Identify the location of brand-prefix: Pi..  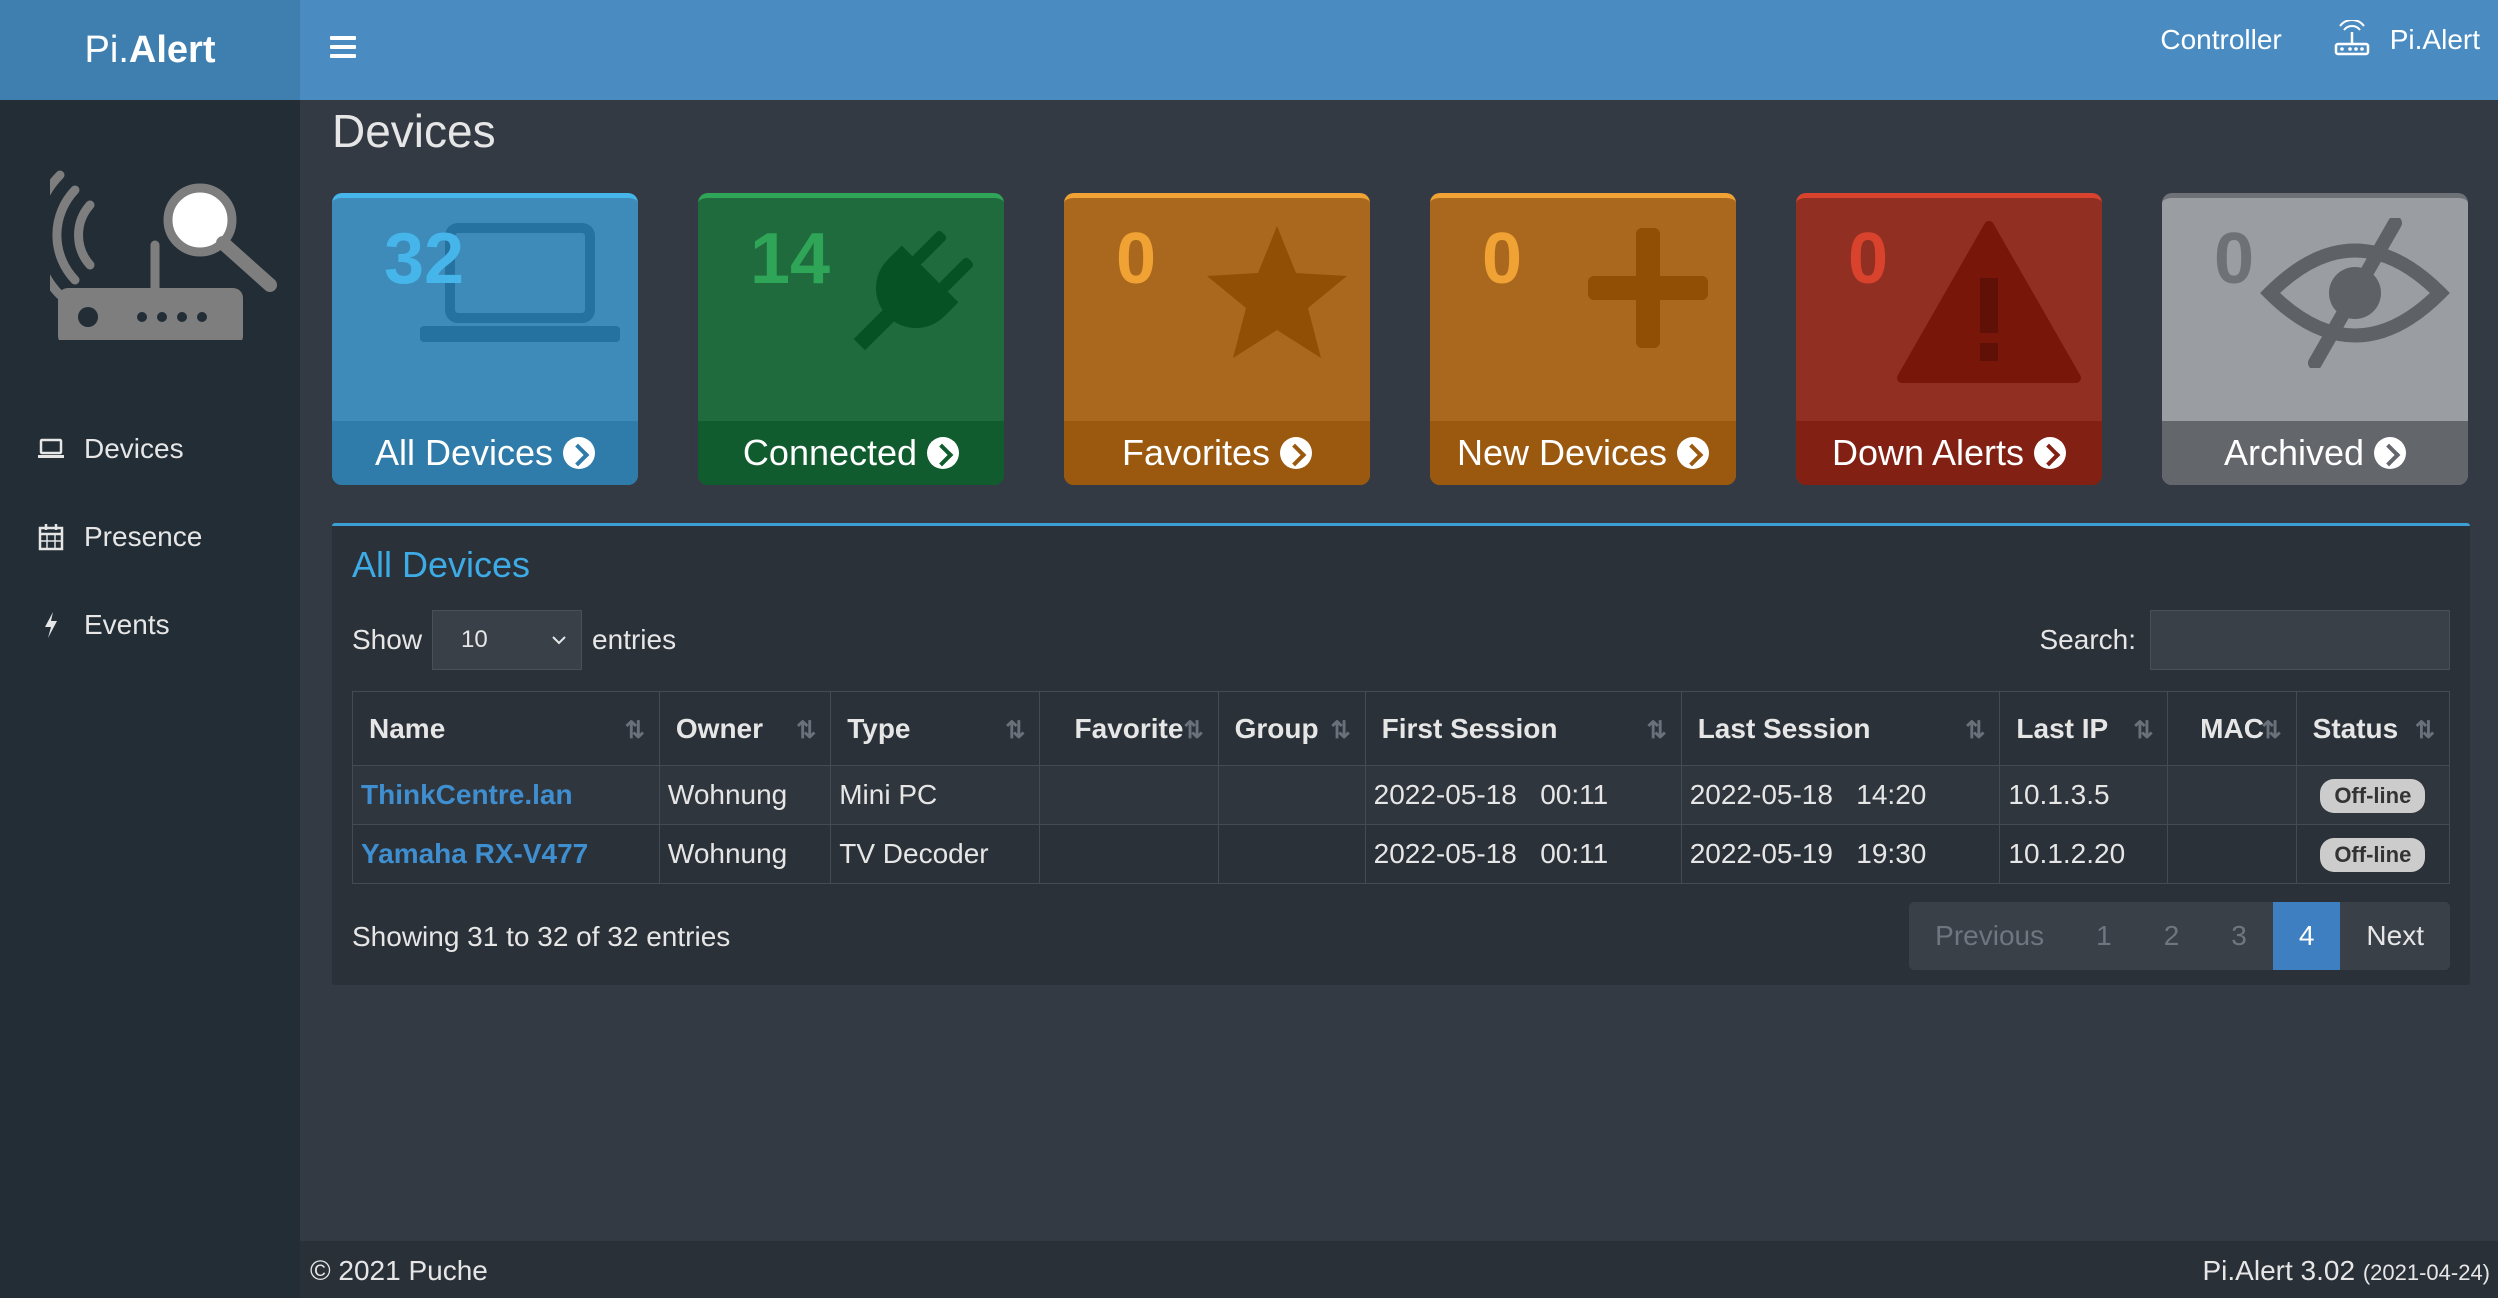
(106, 49).